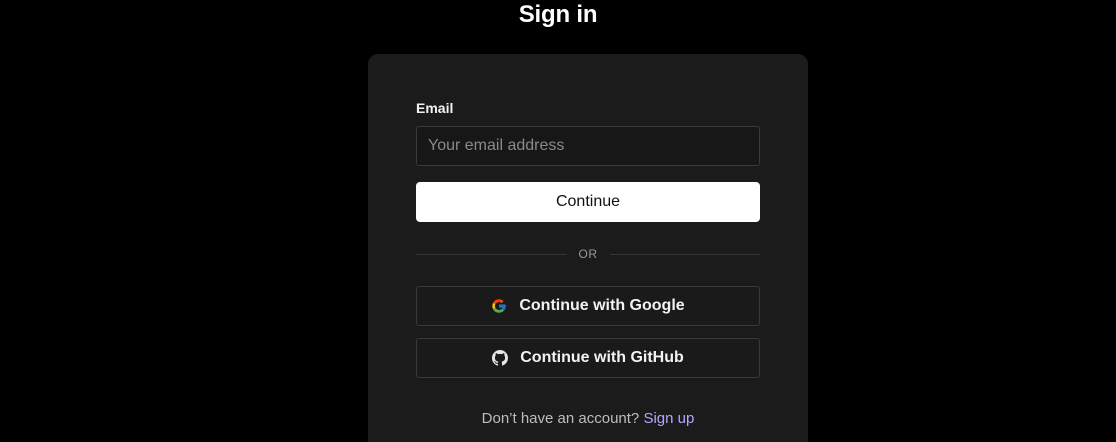 This screenshot has height=442, width=1116. What do you see at coordinates (560, 418) in the screenshot?
I see `signup-prompt-text: Don’t have an account?` at bounding box center [560, 418].